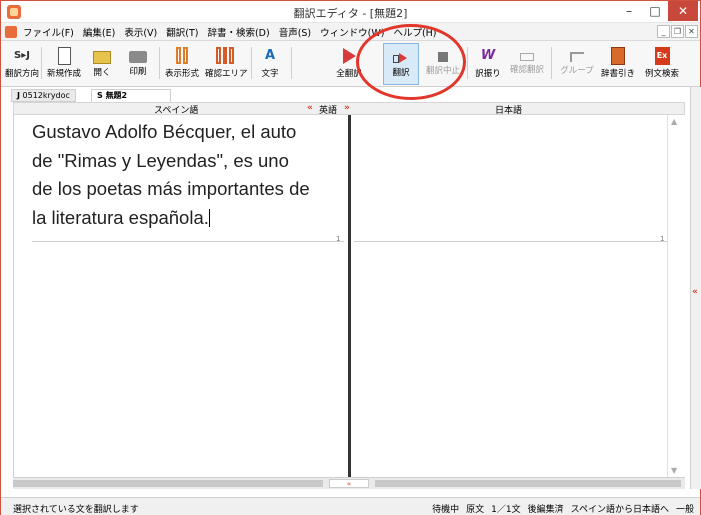 The width and height of the screenshot is (701, 515). Describe the element at coordinates (120, 217) in the screenshot. I see `source-line: la literatura española.` at that location.